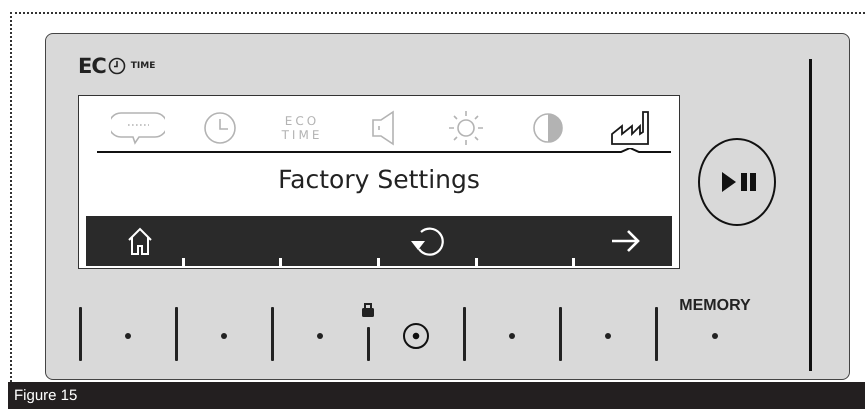 Image resolution: width=865 pixels, height=409 pixels. I want to click on padlock-icon, so click(368, 309).